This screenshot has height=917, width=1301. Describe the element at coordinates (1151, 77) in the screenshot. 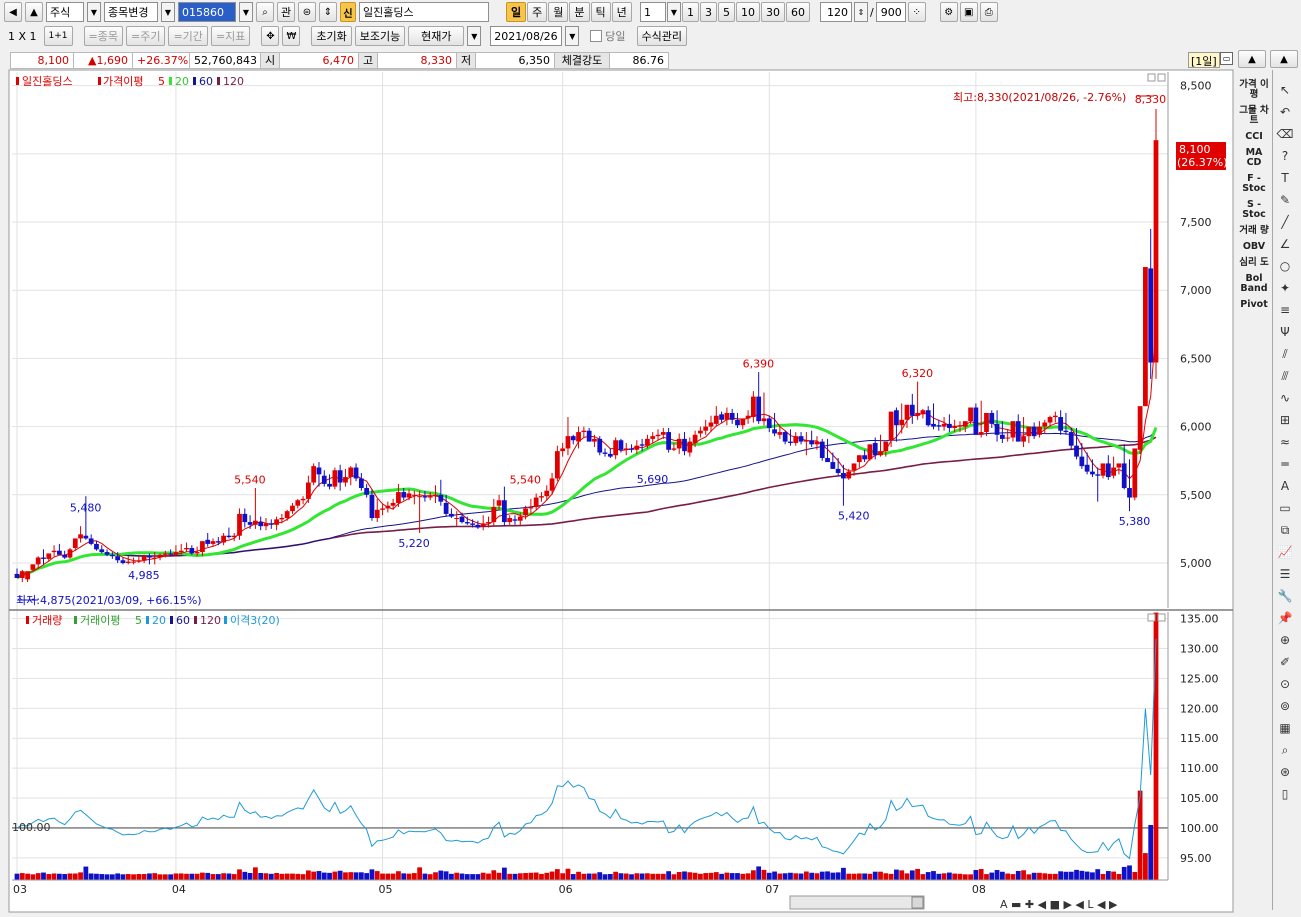

I see `panel-min-icon` at that location.